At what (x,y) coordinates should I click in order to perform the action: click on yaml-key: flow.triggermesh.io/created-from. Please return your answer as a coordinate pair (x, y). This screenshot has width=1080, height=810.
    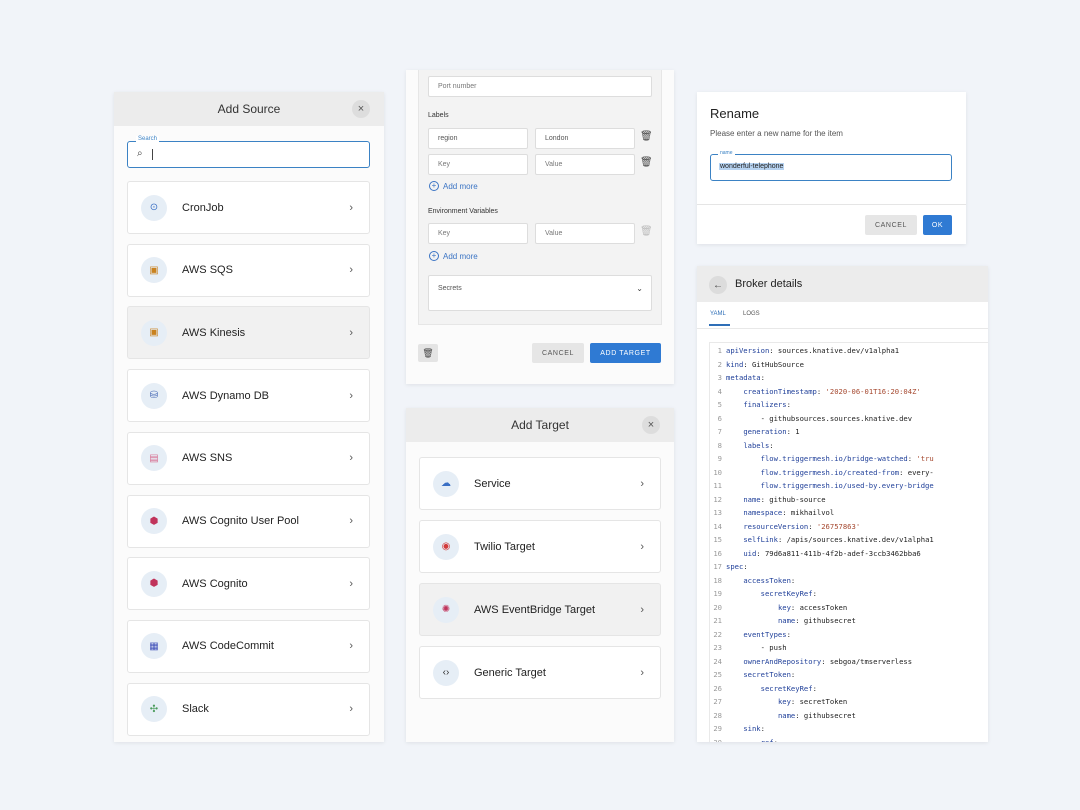
    Looking at the image, I should click on (830, 472).